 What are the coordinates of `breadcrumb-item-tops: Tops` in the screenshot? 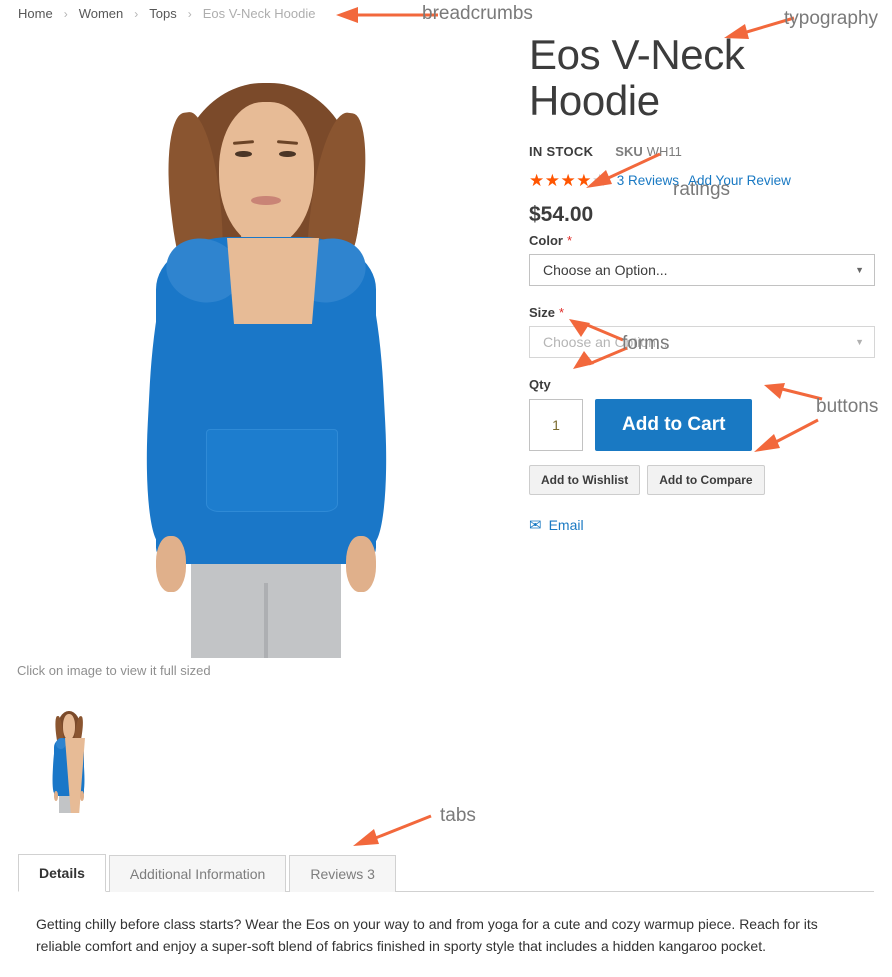 It's located at (162, 13).